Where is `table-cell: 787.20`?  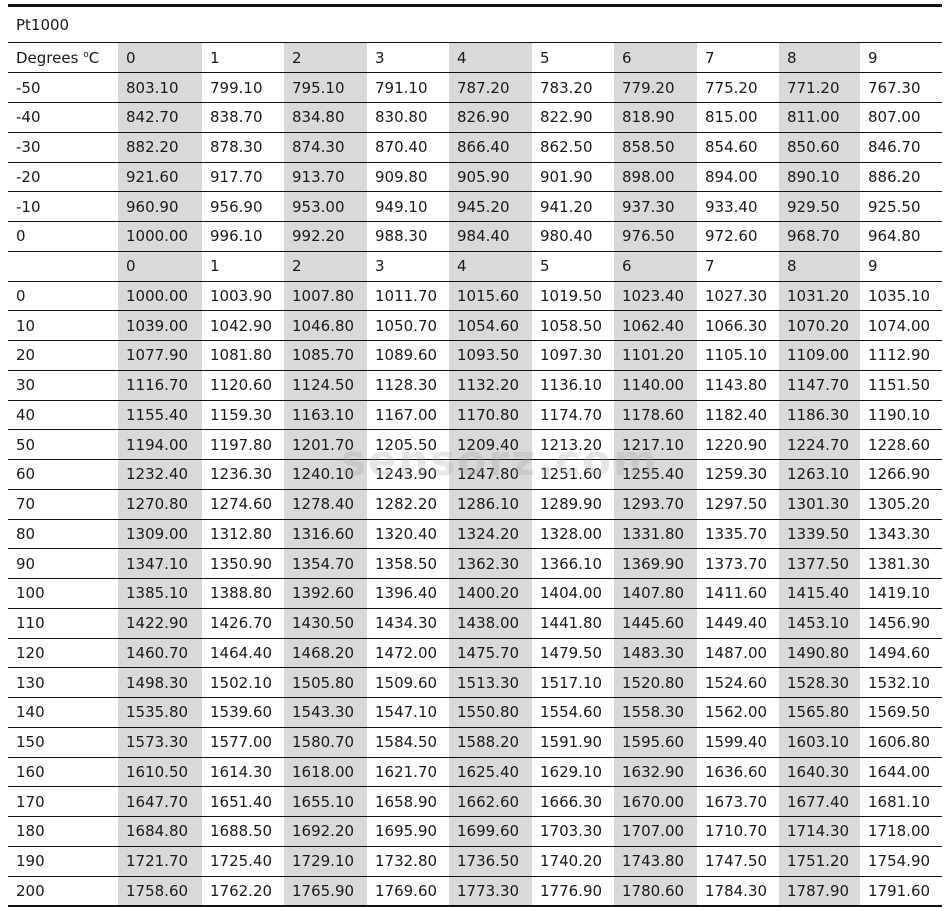
table-cell: 787.20 is located at coordinates (490, 87).